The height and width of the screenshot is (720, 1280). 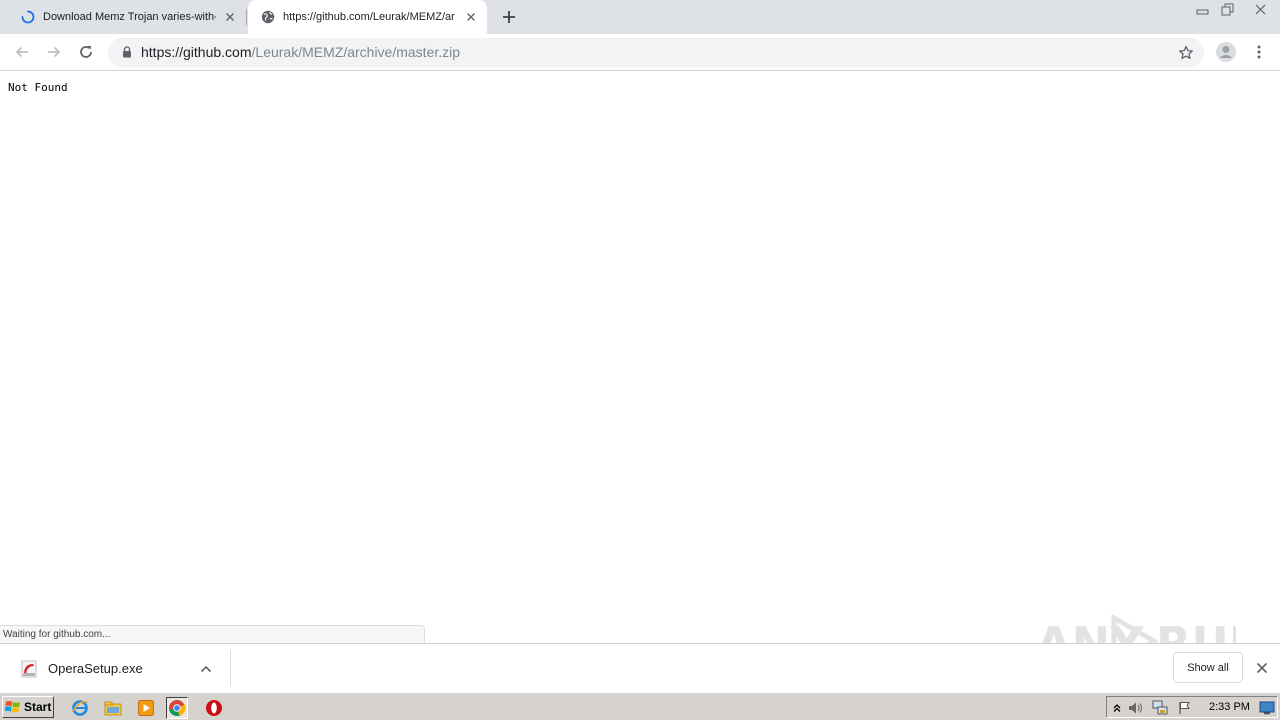 I want to click on url-path: /Leurak/MEMZ/archive/master.zip, so click(x=356, y=52).